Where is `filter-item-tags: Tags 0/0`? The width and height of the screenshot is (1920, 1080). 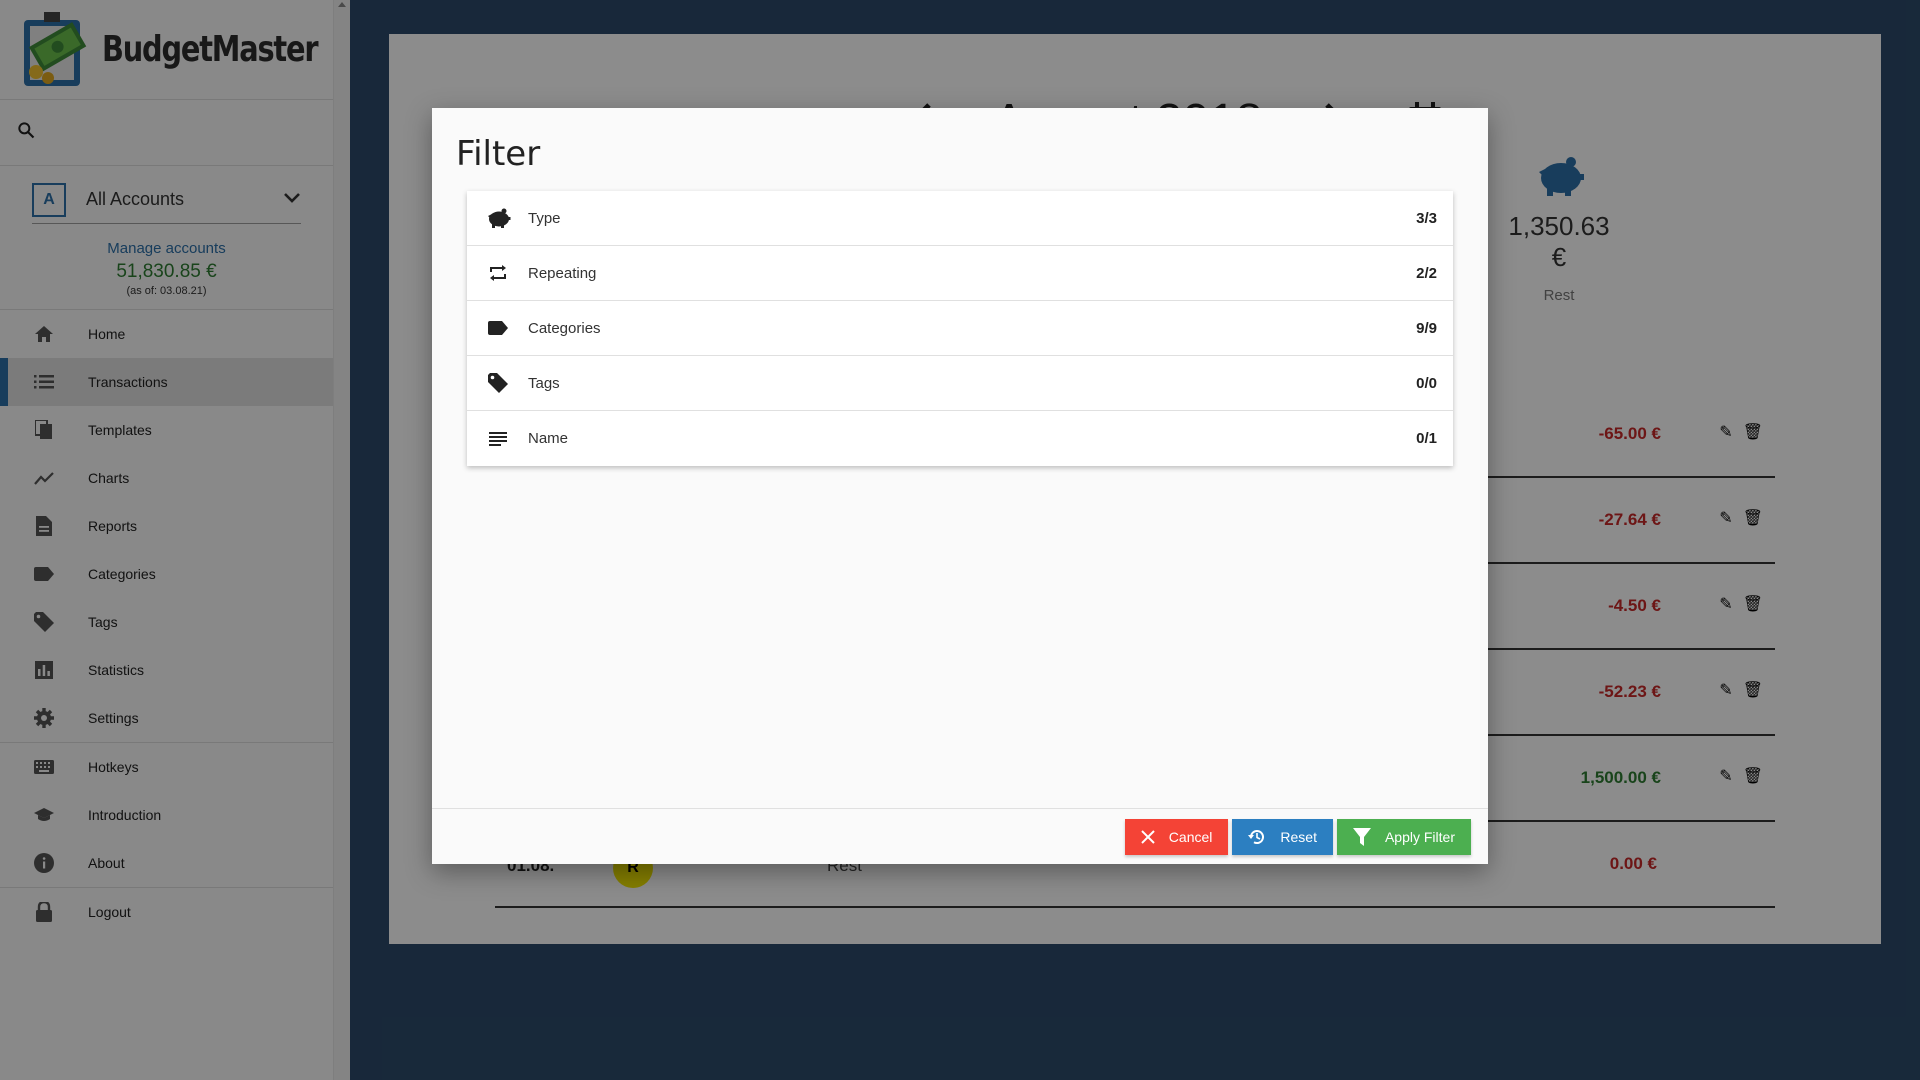
filter-item-tags: Tags 0/0 is located at coordinates (960, 383).